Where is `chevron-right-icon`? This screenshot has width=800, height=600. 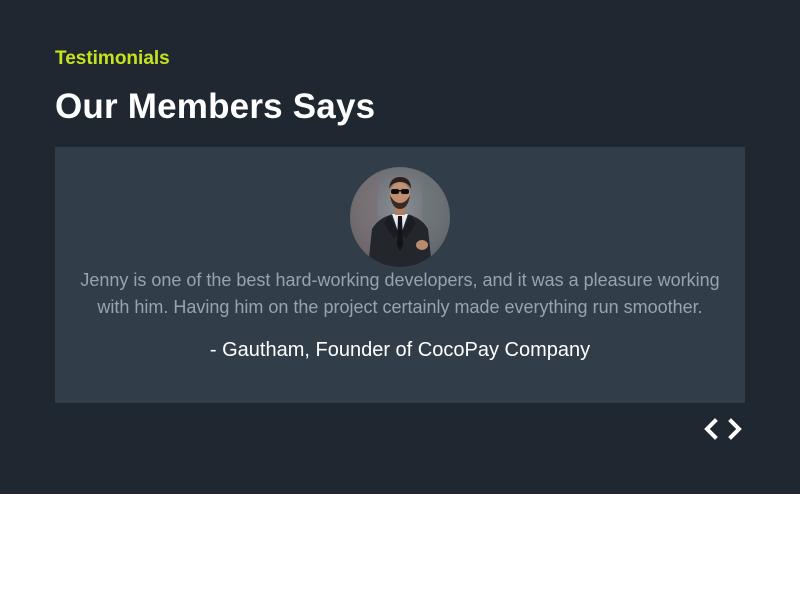
chevron-right-icon is located at coordinates (735, 429).